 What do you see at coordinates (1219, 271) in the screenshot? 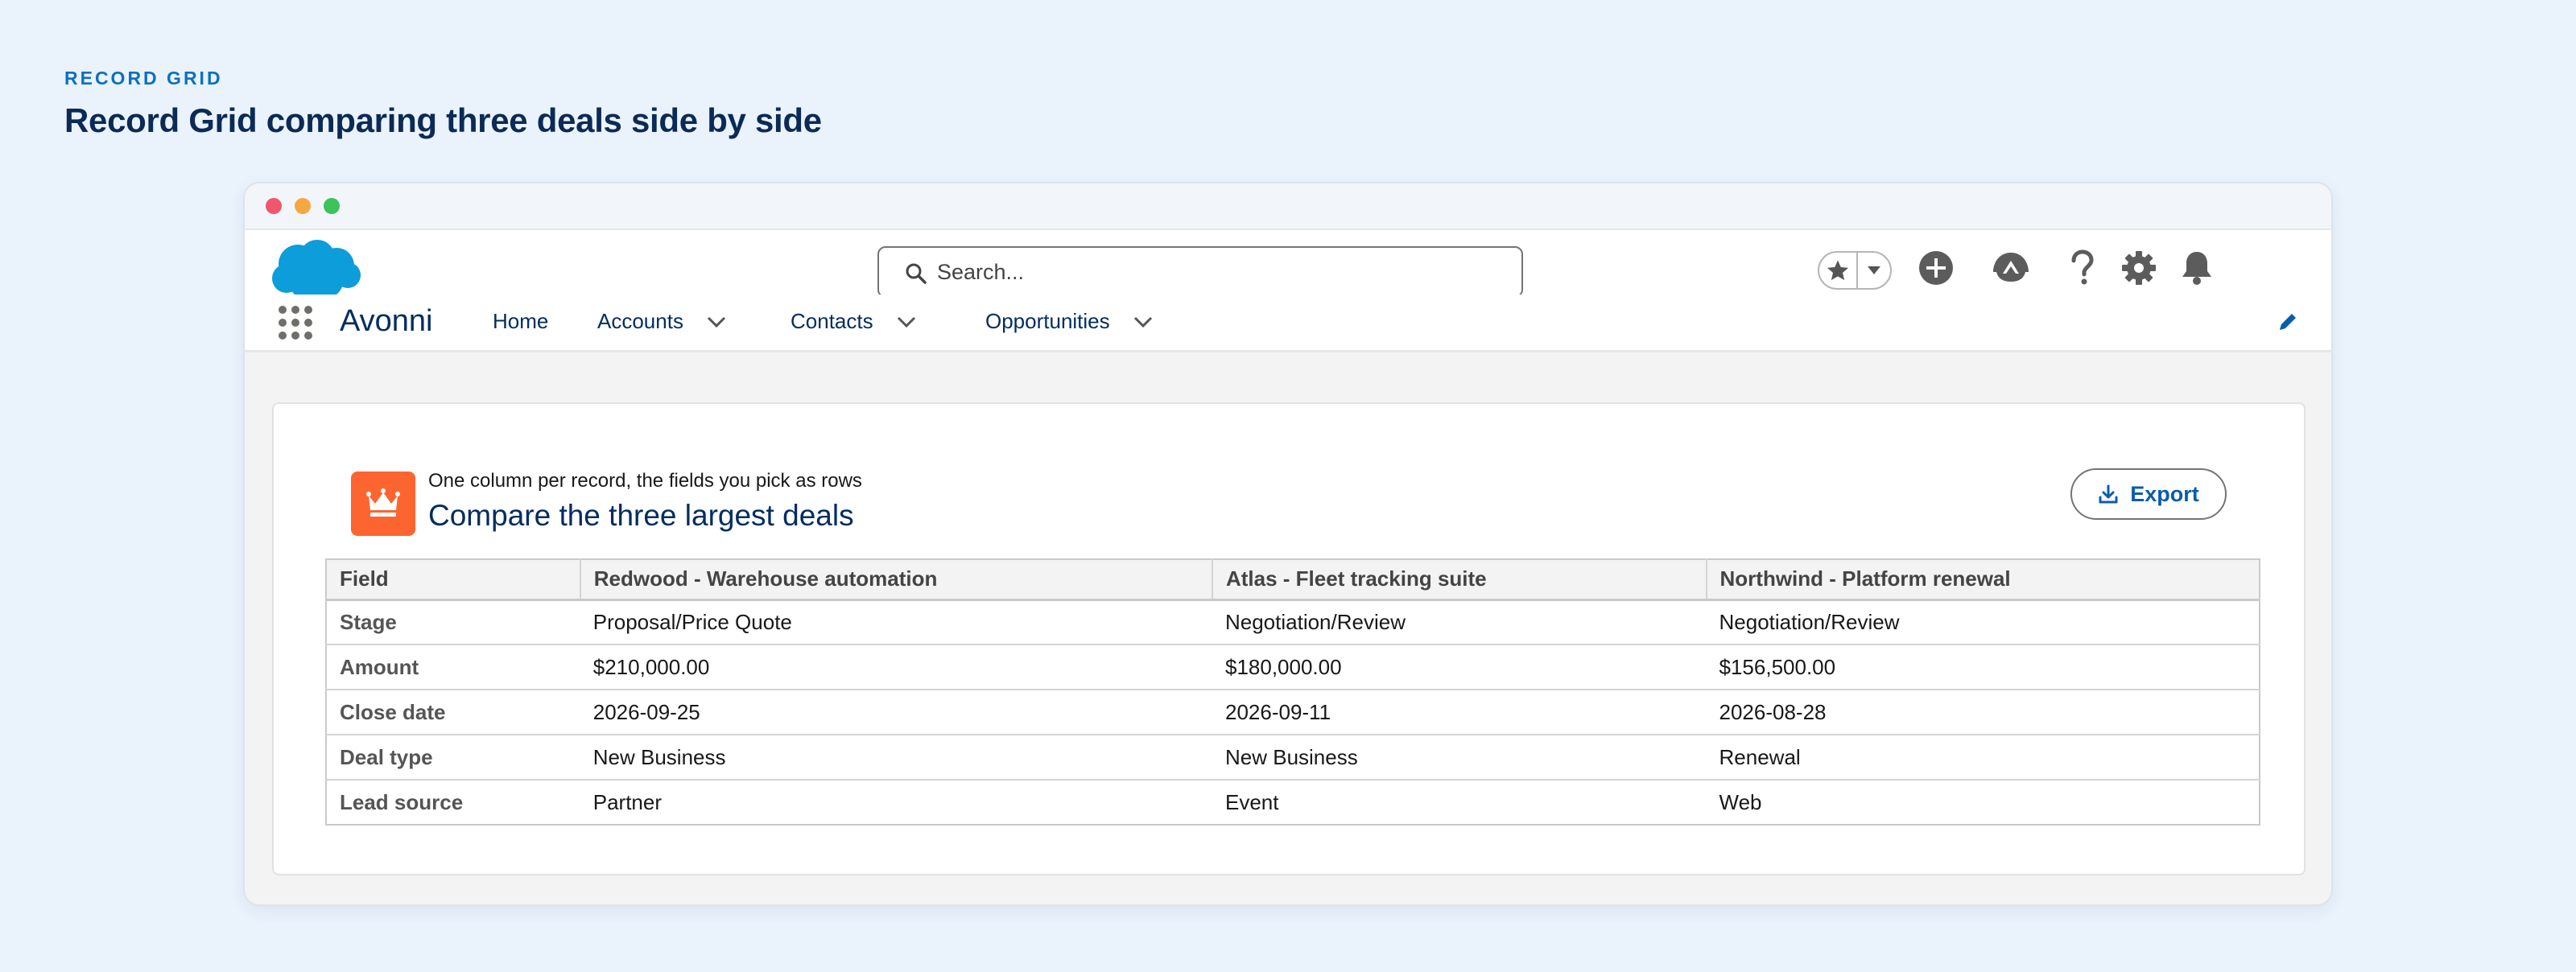
I see `search-input` at bounding box center [1219, 271].